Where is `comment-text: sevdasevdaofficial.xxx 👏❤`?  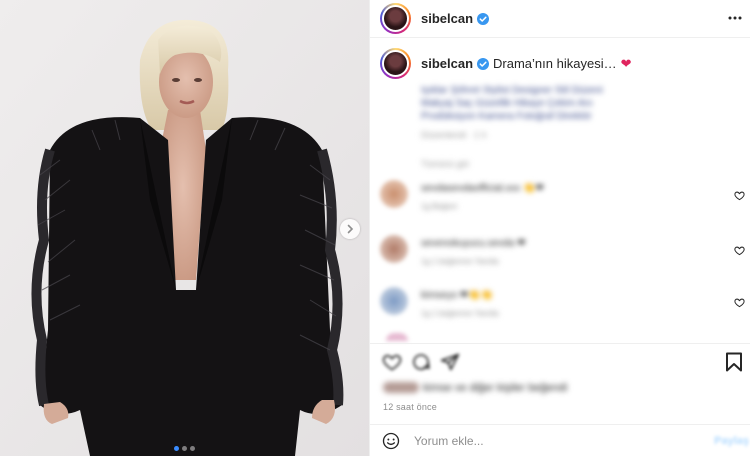
comment-text: sevdasevdaofficial.xxx 👏❤ is located at coordinates (482, 188).